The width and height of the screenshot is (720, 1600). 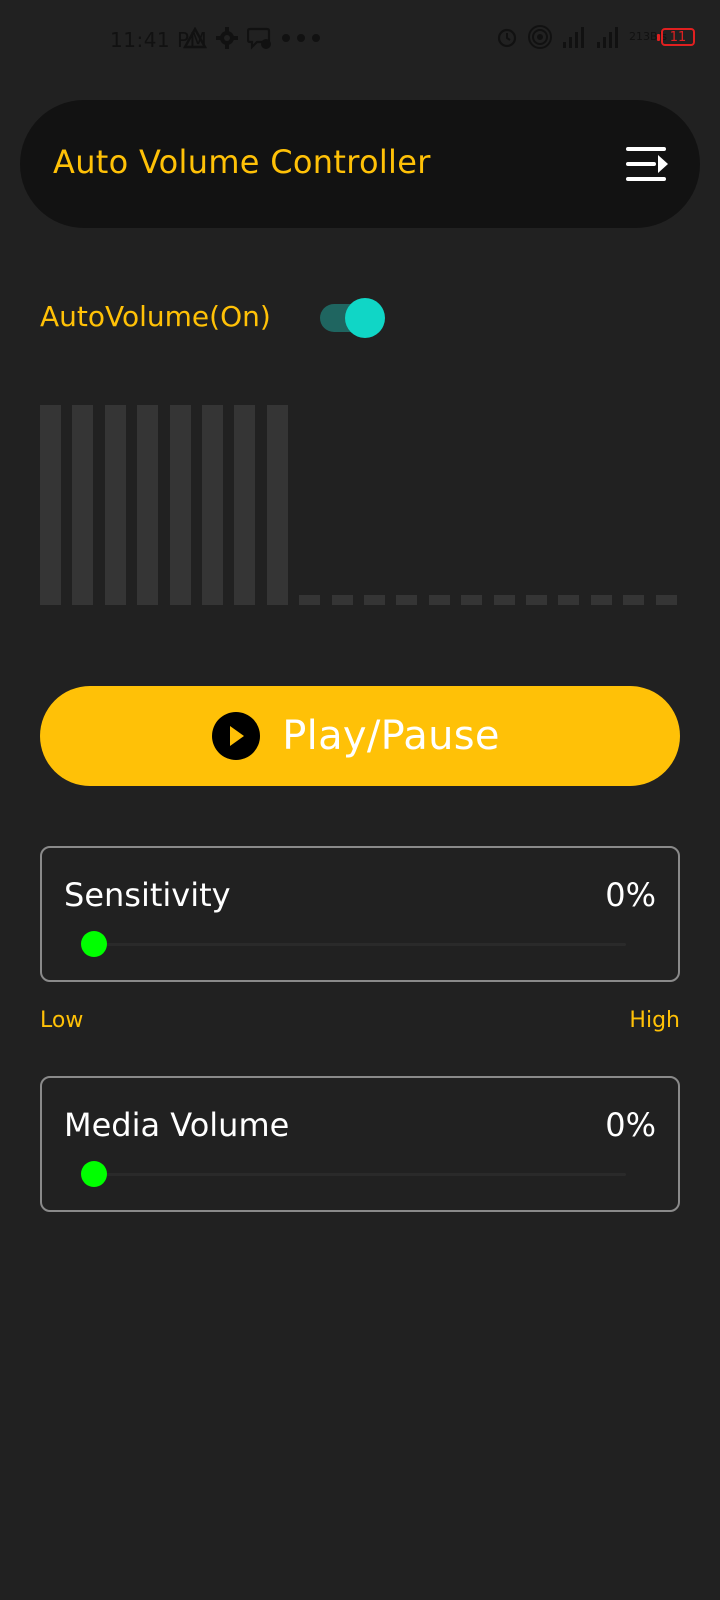 What do you see at coordinates (360, 914) in the screenshot?
I see `sensitivity-card: Sensitivity 0%` at bounding box center [360, 914].